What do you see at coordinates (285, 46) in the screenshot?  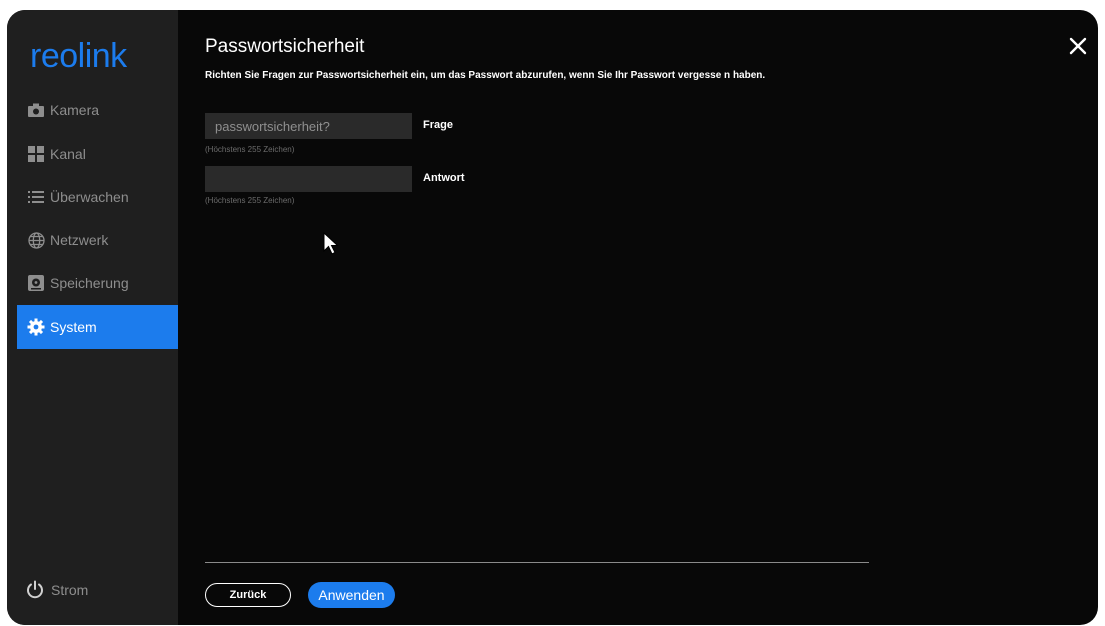 I see `page-title: Passwortsicherheit` at bounding box center [285, 46].